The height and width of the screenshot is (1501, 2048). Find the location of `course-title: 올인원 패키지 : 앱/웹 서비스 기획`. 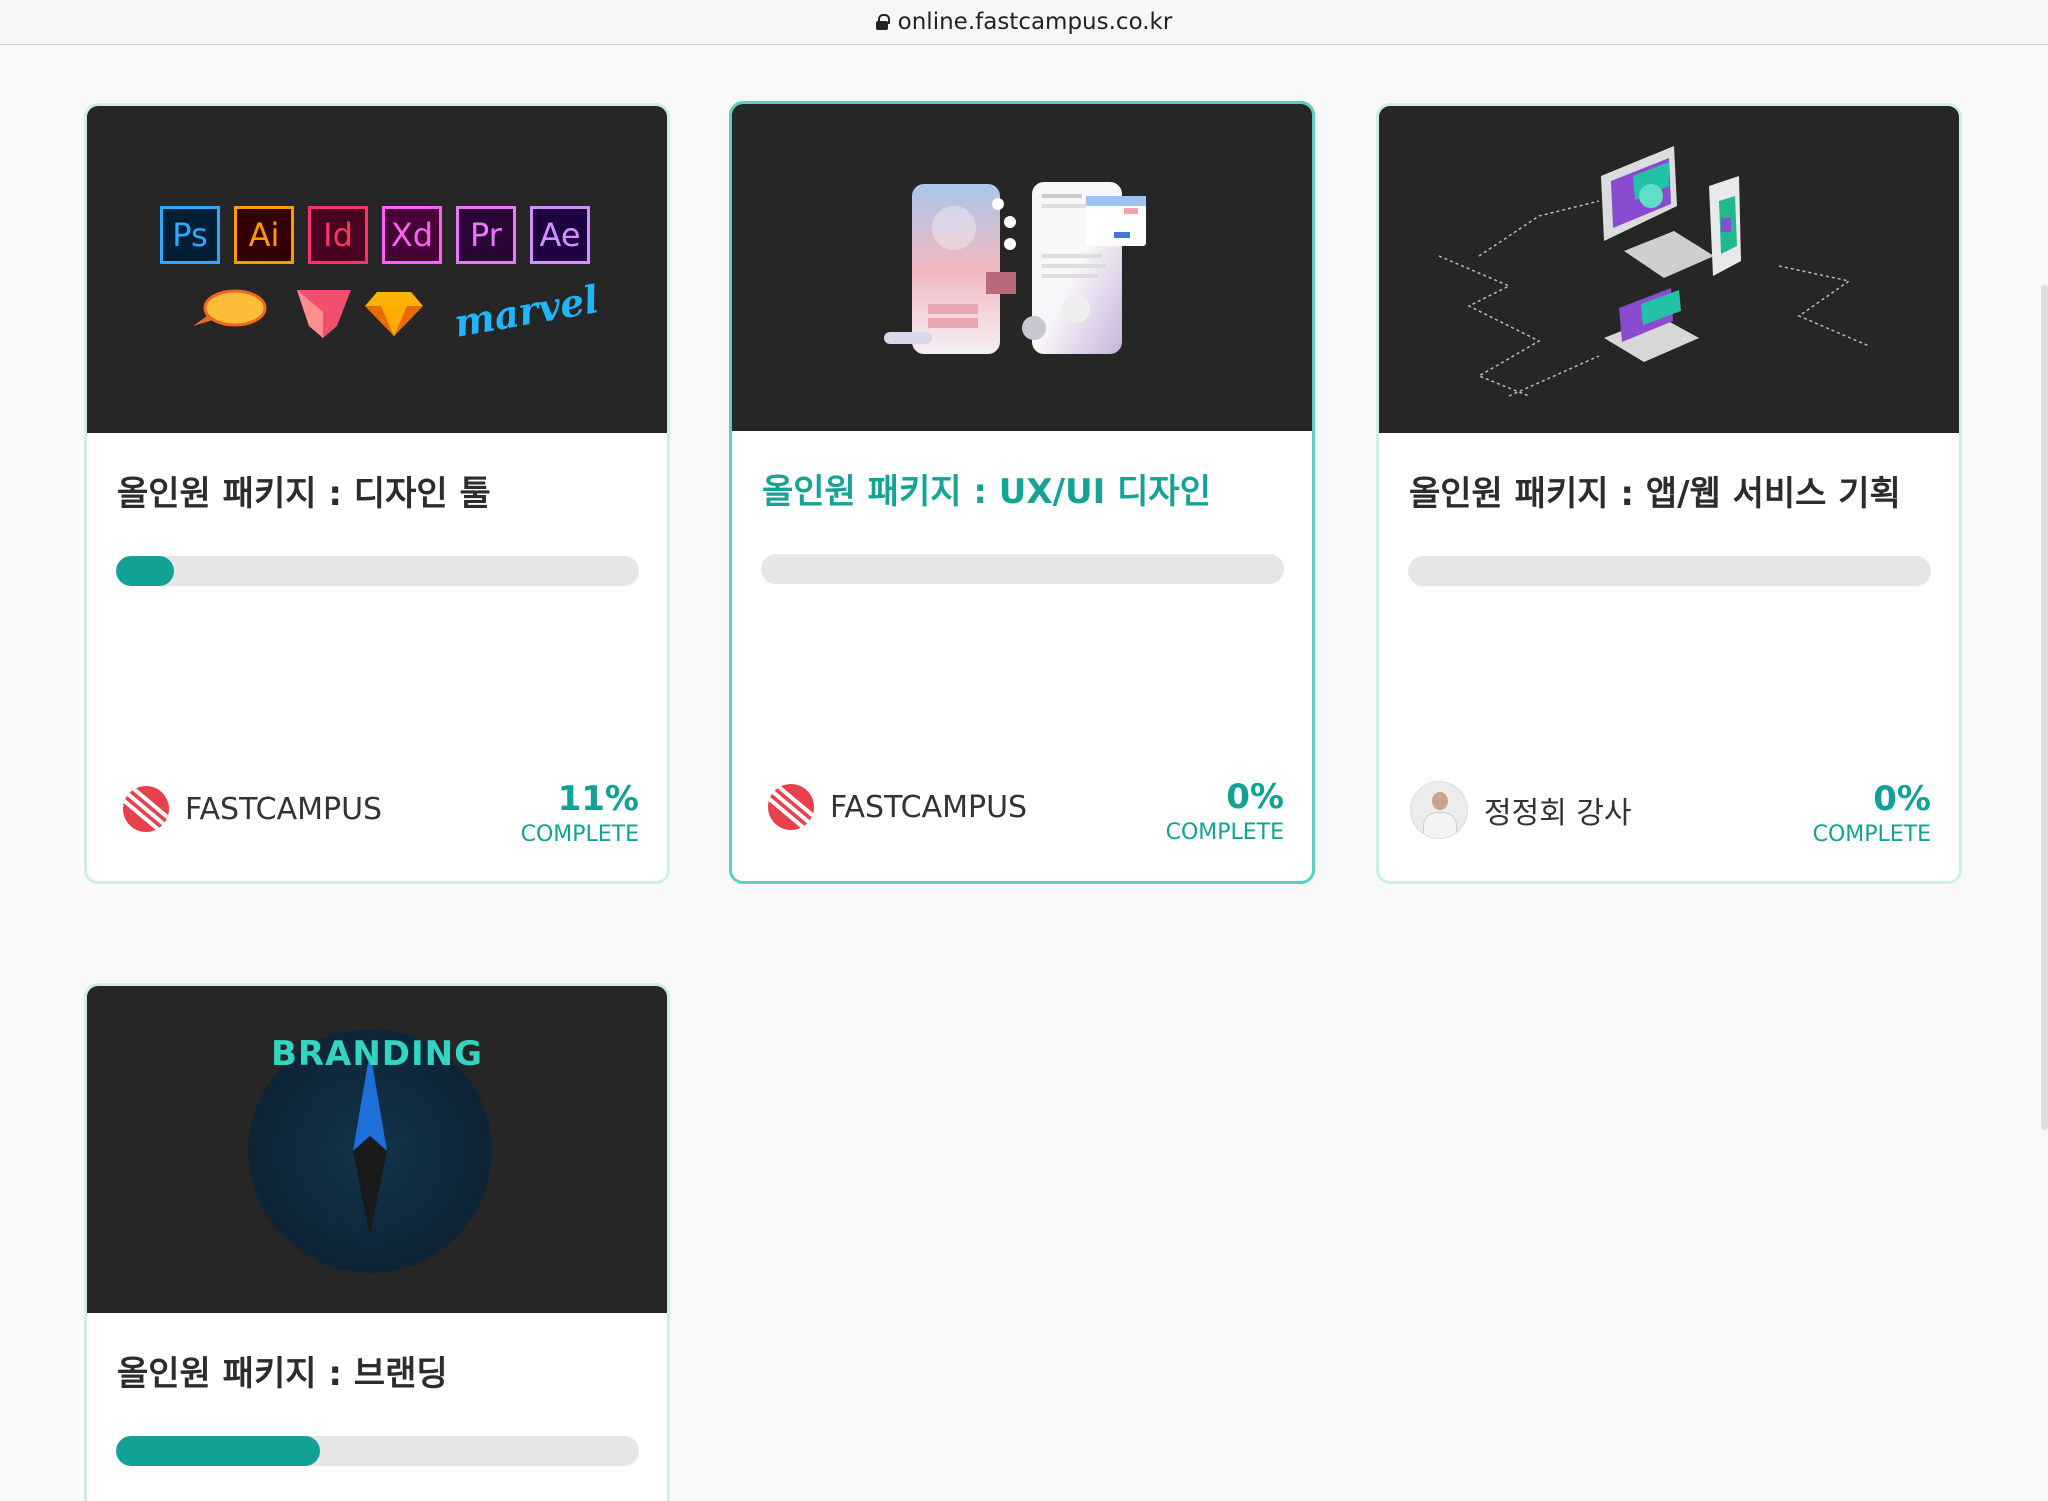

course-title: 올인원 패키지 : 앱/웹 서비스 기획 is located at coordinates (1655, 494).